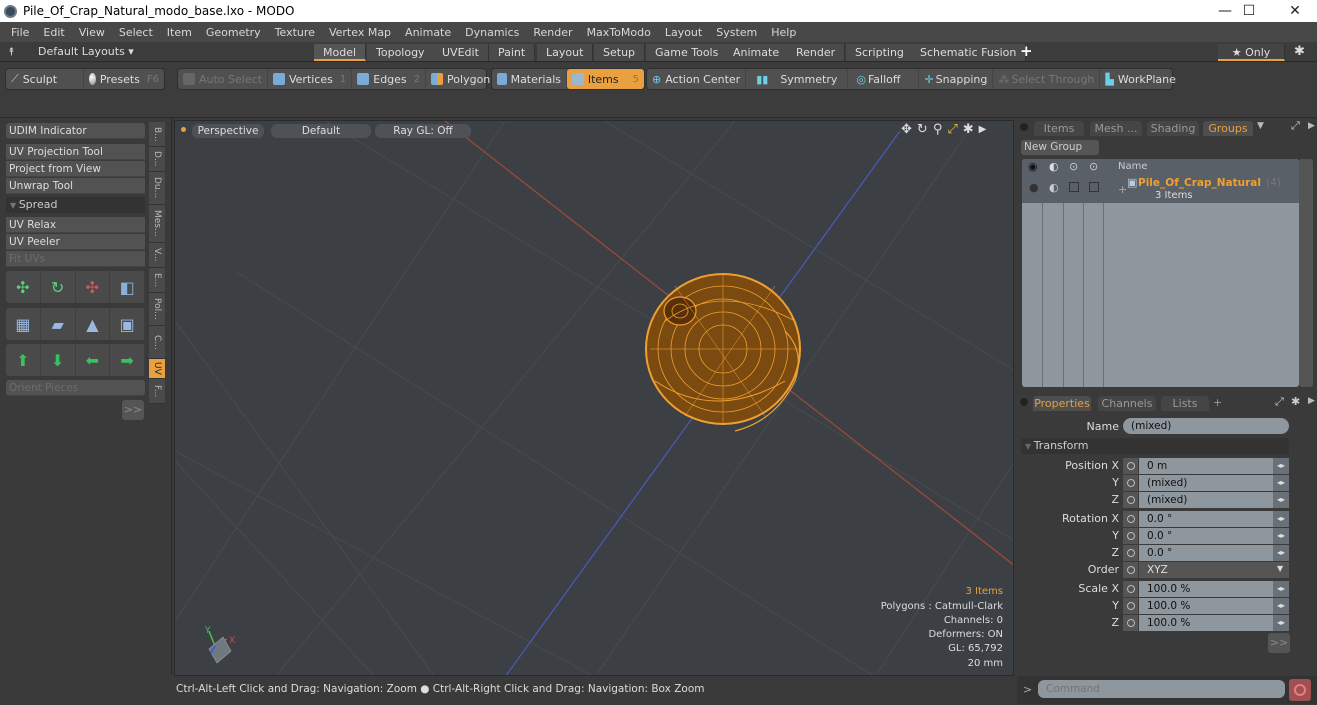 This screenshot has height=705, width=1317. Describe the element at coordinates (1217, 402) in the screenshot. I see `add-tab-button: +` at that location.